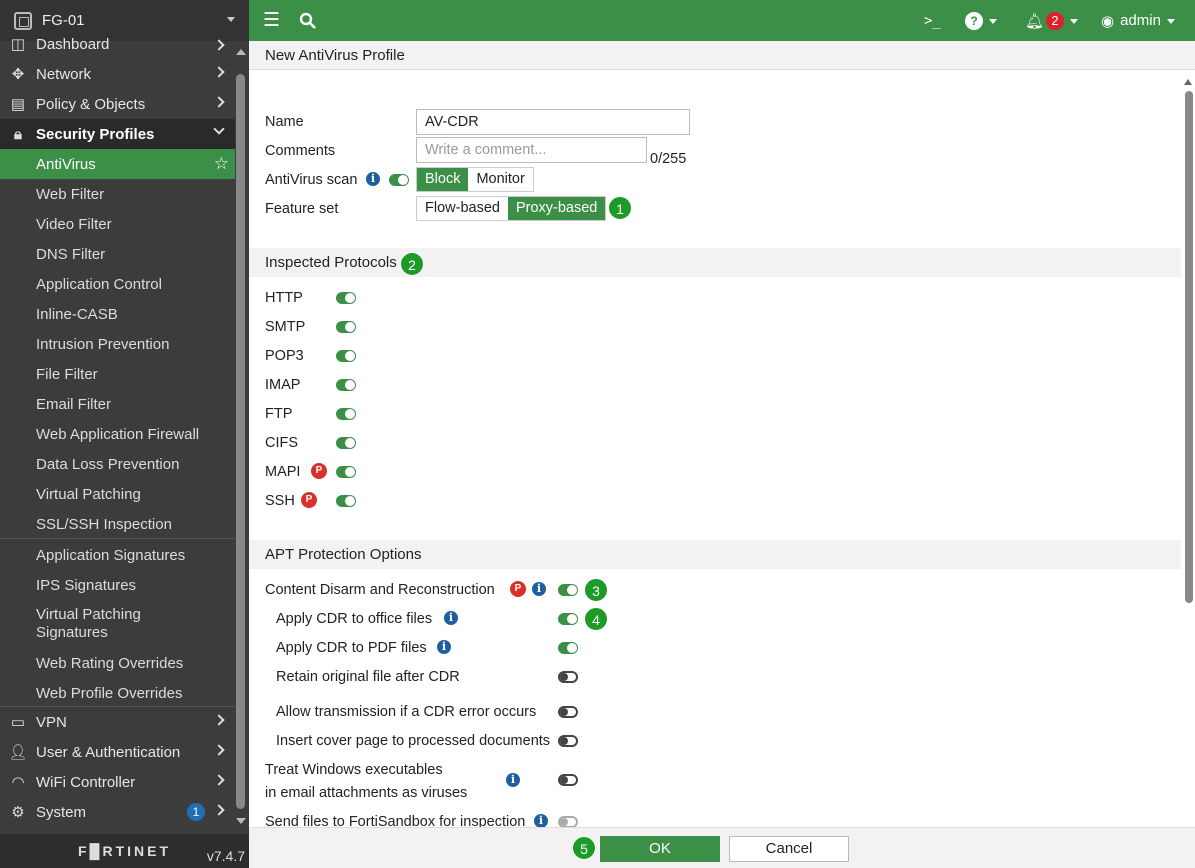  I want to click on sidebar-item-label: DNS Filter, so click(71, 254).